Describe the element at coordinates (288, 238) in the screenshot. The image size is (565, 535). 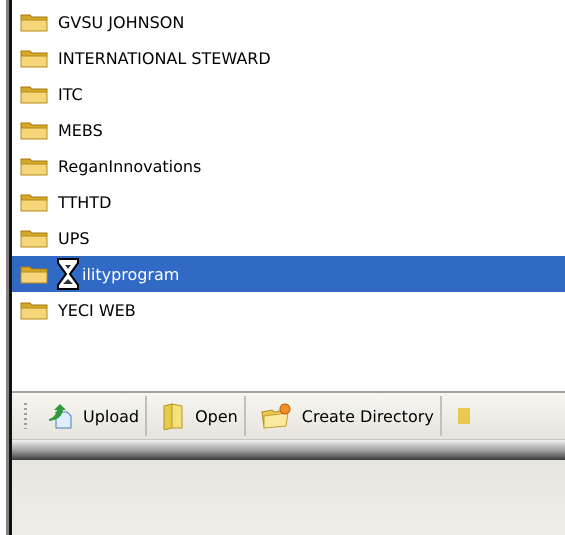
I see `folder-row: UPS` at that location.